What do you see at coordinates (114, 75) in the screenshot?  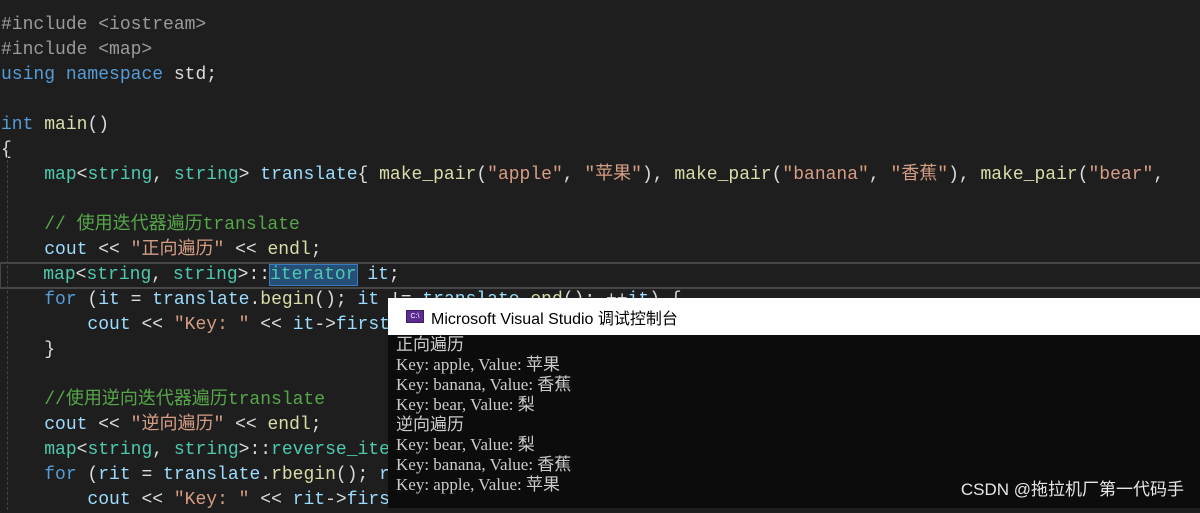 I see `code-token: namespace` at bounding box center [114, 75].